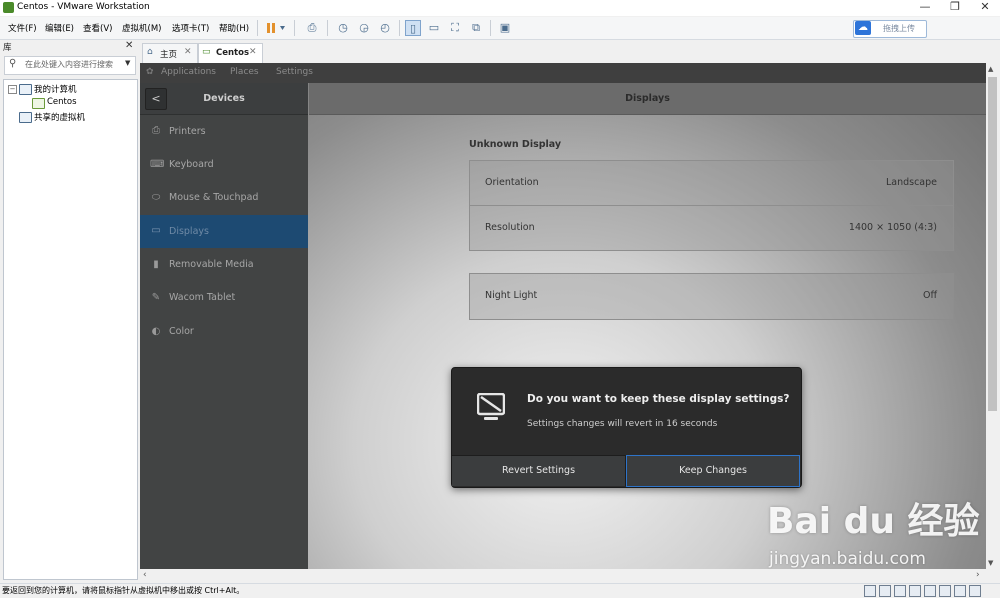  I want to click on tree-item-shared-vms: 共享的虚拟机, so click(59, 117).